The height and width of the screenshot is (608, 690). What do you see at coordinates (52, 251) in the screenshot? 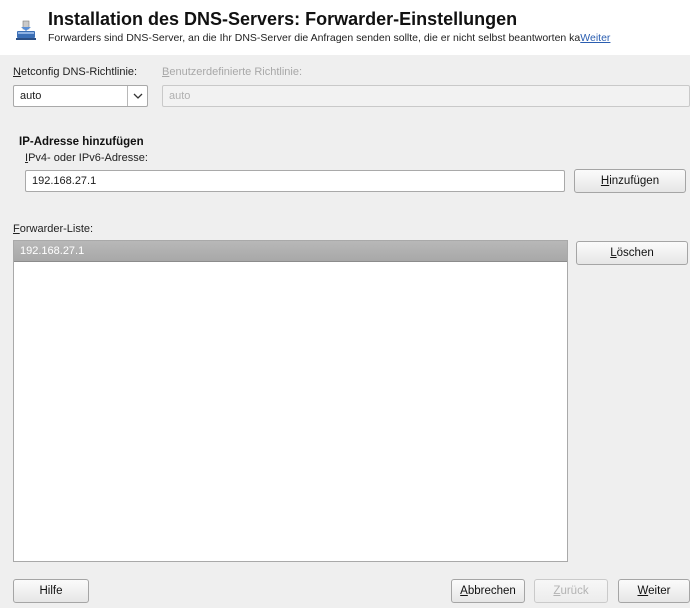
I see `list-item-label: 192.168.27.1` at bounding box center [52, 251].